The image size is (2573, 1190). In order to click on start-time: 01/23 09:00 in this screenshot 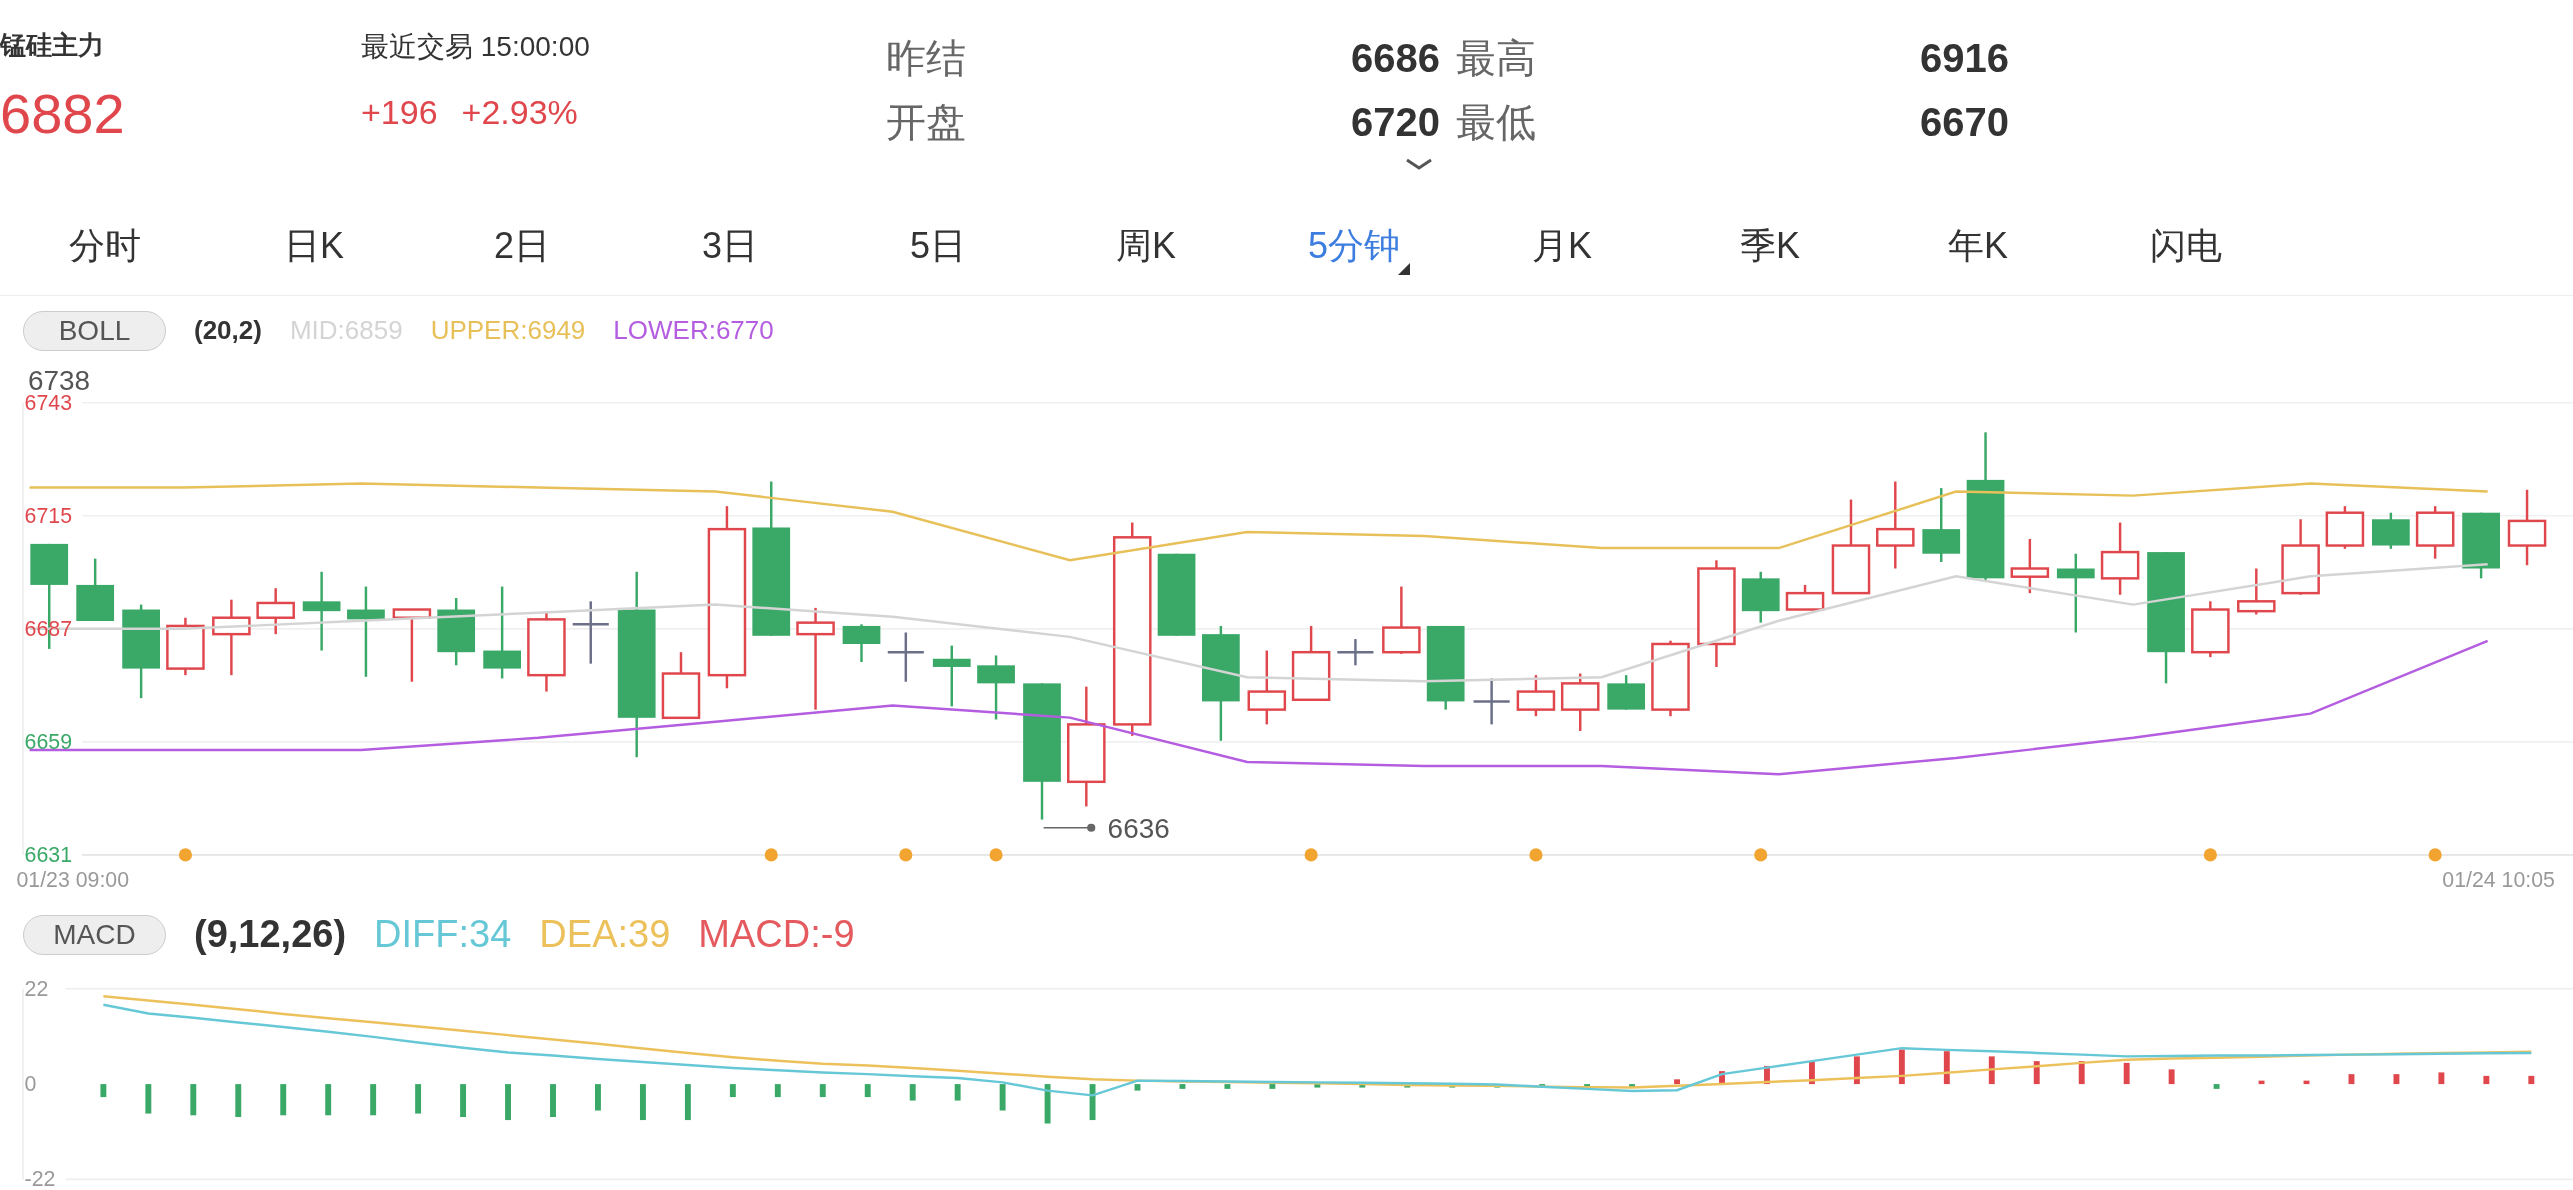, I will do `click(73, 879)`.